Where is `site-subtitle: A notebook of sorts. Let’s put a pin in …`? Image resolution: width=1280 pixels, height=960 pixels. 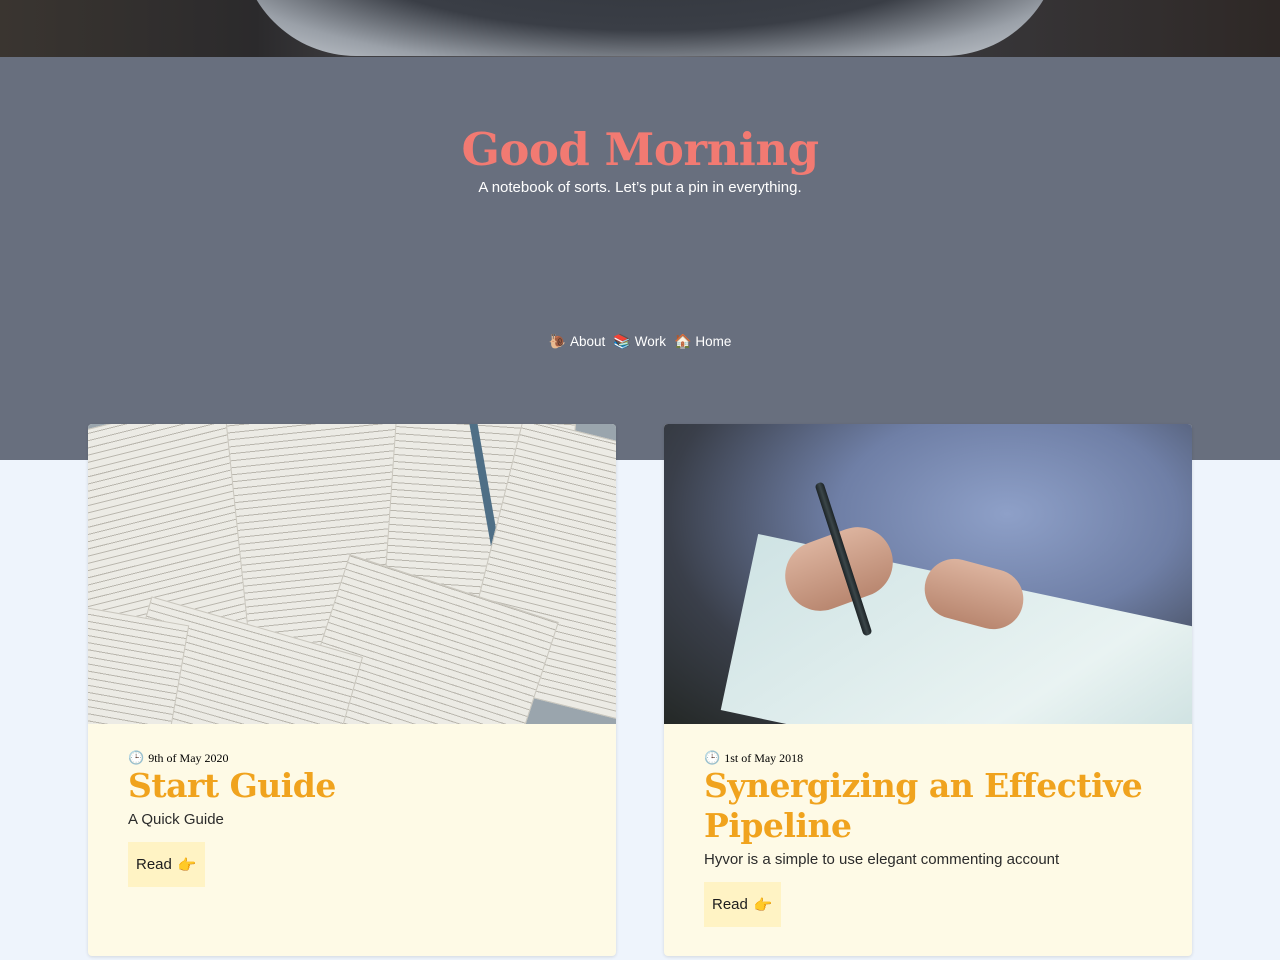 site-subtitle: A notebook of sorts. Let’s put a pin in … is located at coordinates (640, 187).